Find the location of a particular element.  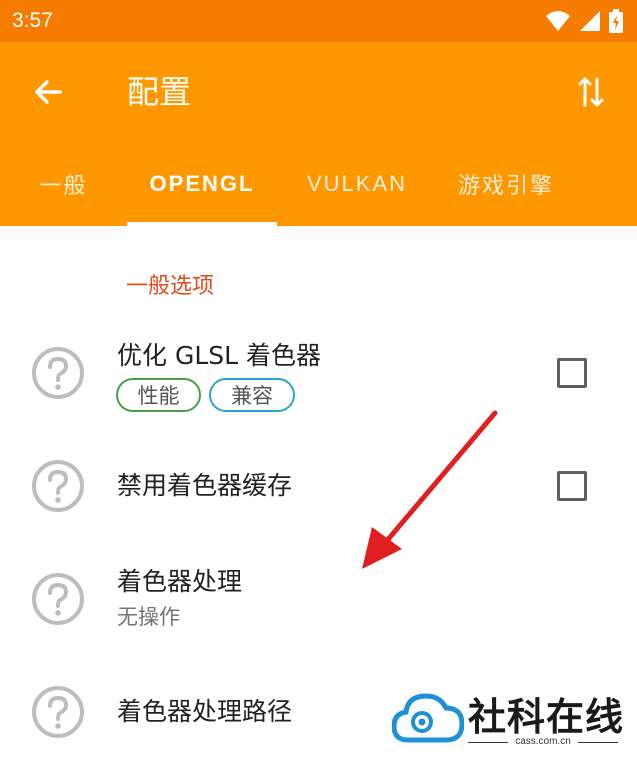

back-button is located at coordinates (48, 92).